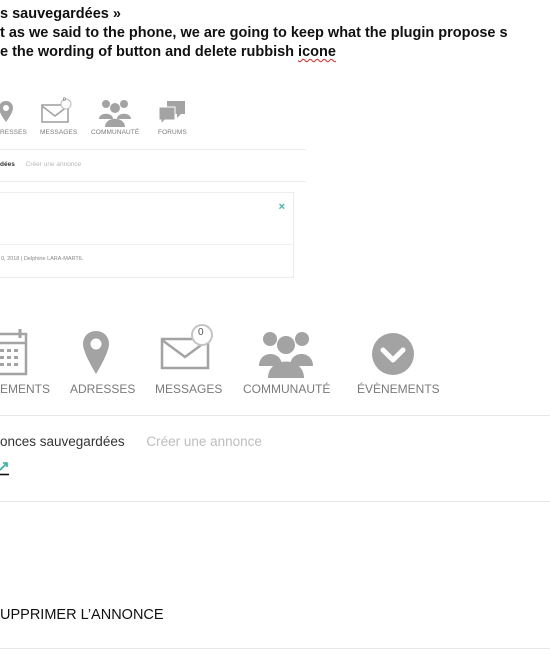  Describe the element at coordinates (13, 132) in the screenshot. I see `small-nav-label: RESSES` at that location.